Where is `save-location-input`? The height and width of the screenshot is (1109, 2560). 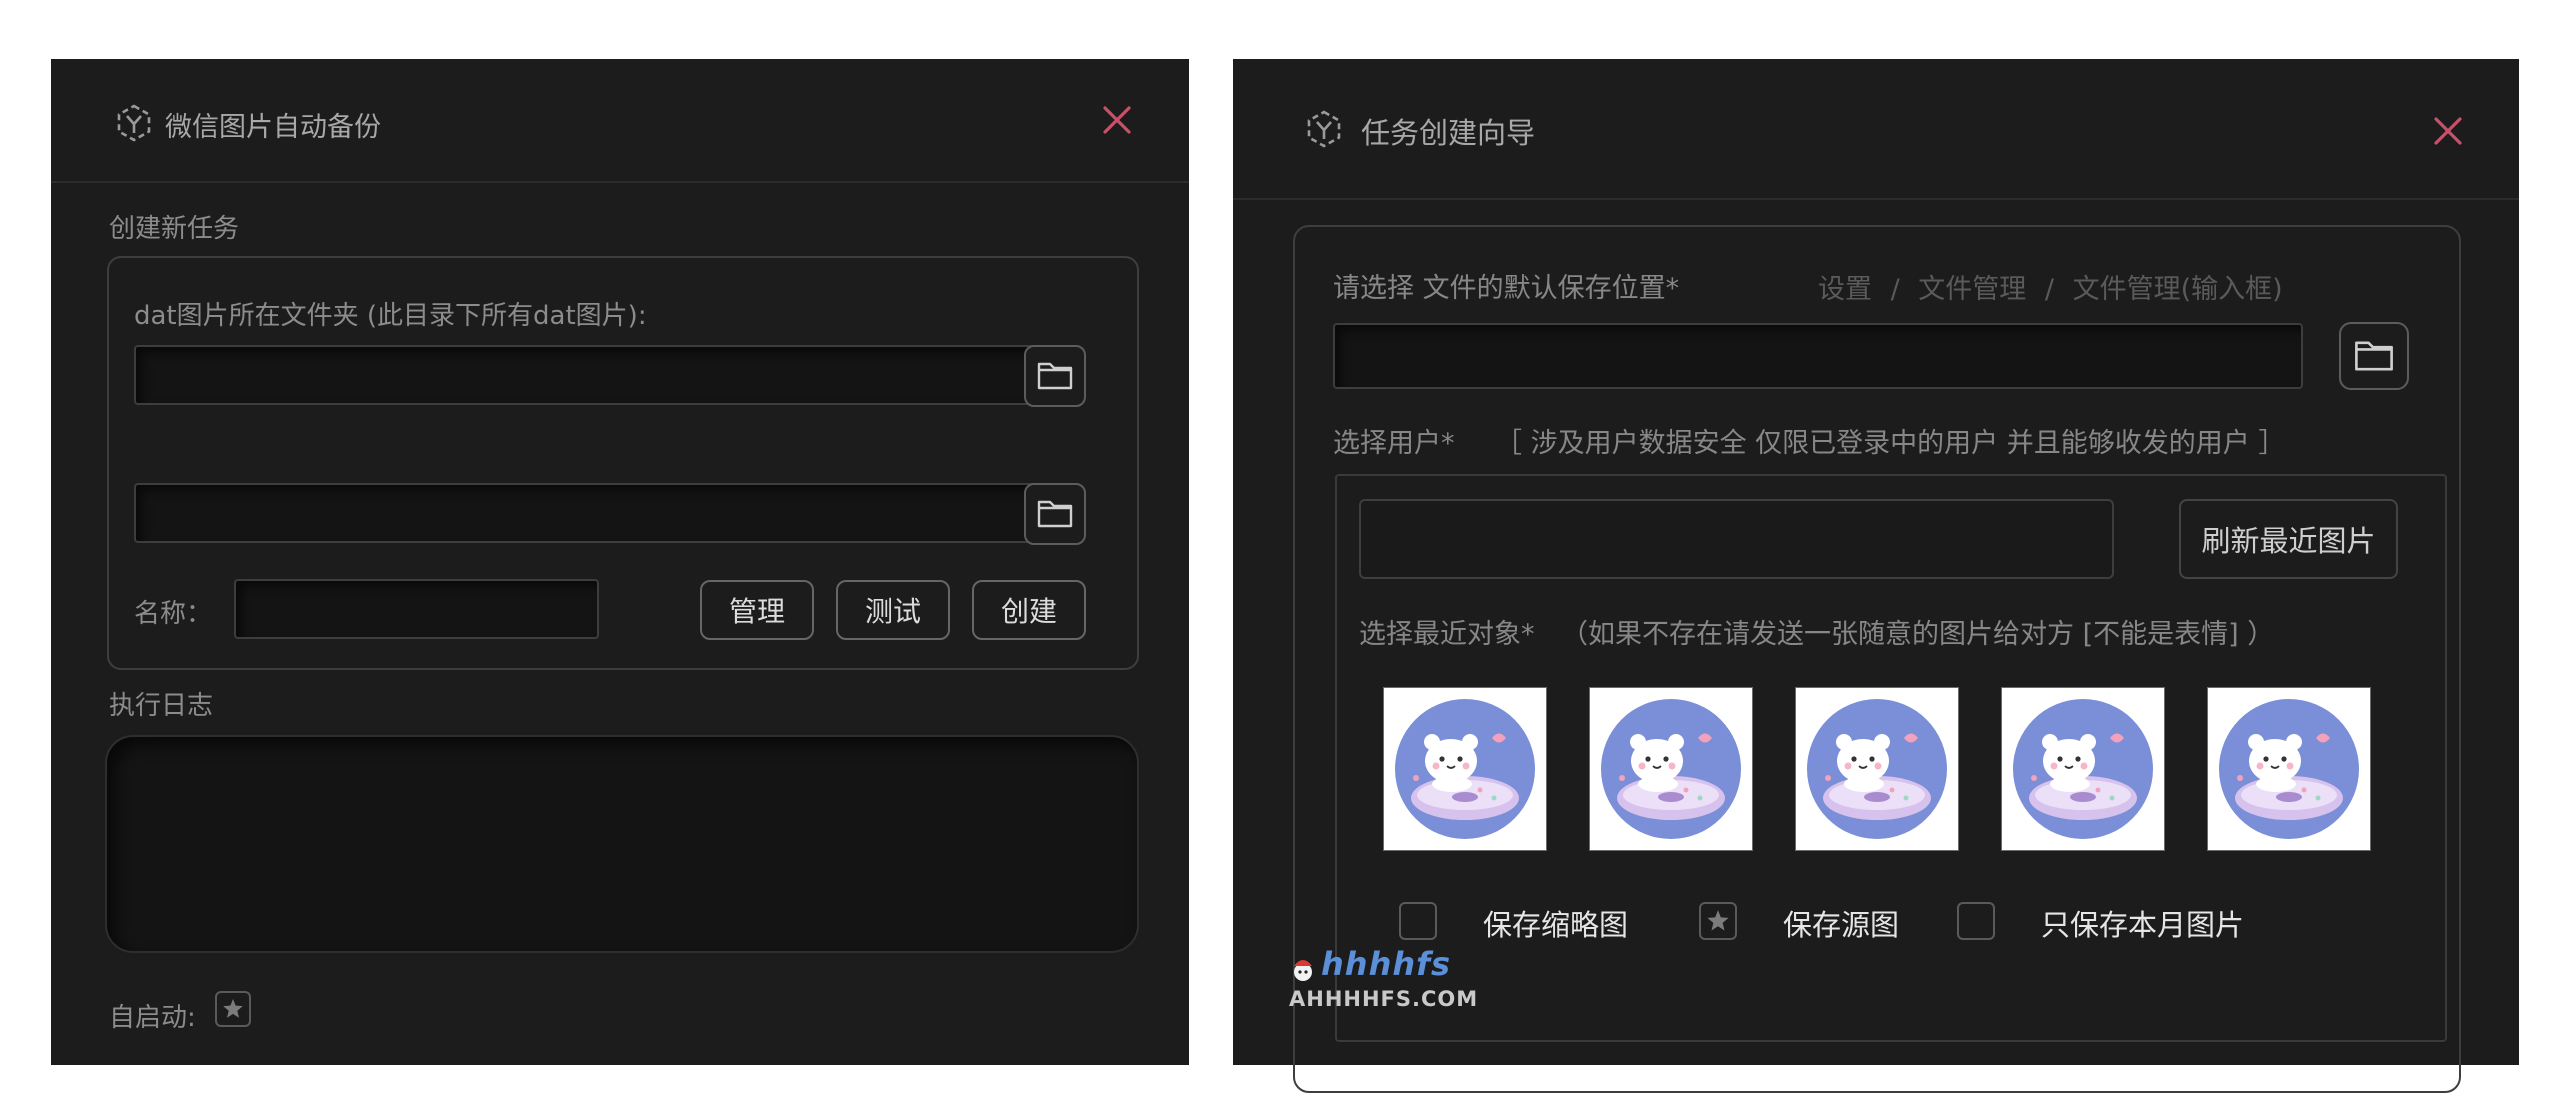 save-location-input is located at coordinates (1818, 356).